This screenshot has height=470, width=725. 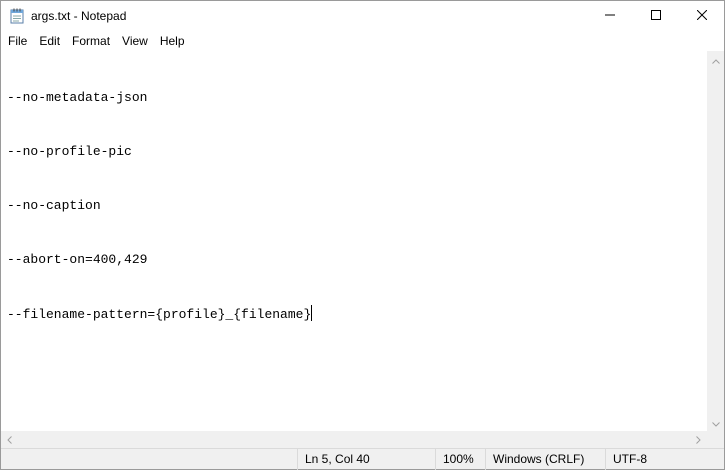 I want to click on text-line-content: --filename-pattern={profile}_{filename}, so click(x=159, y=314).